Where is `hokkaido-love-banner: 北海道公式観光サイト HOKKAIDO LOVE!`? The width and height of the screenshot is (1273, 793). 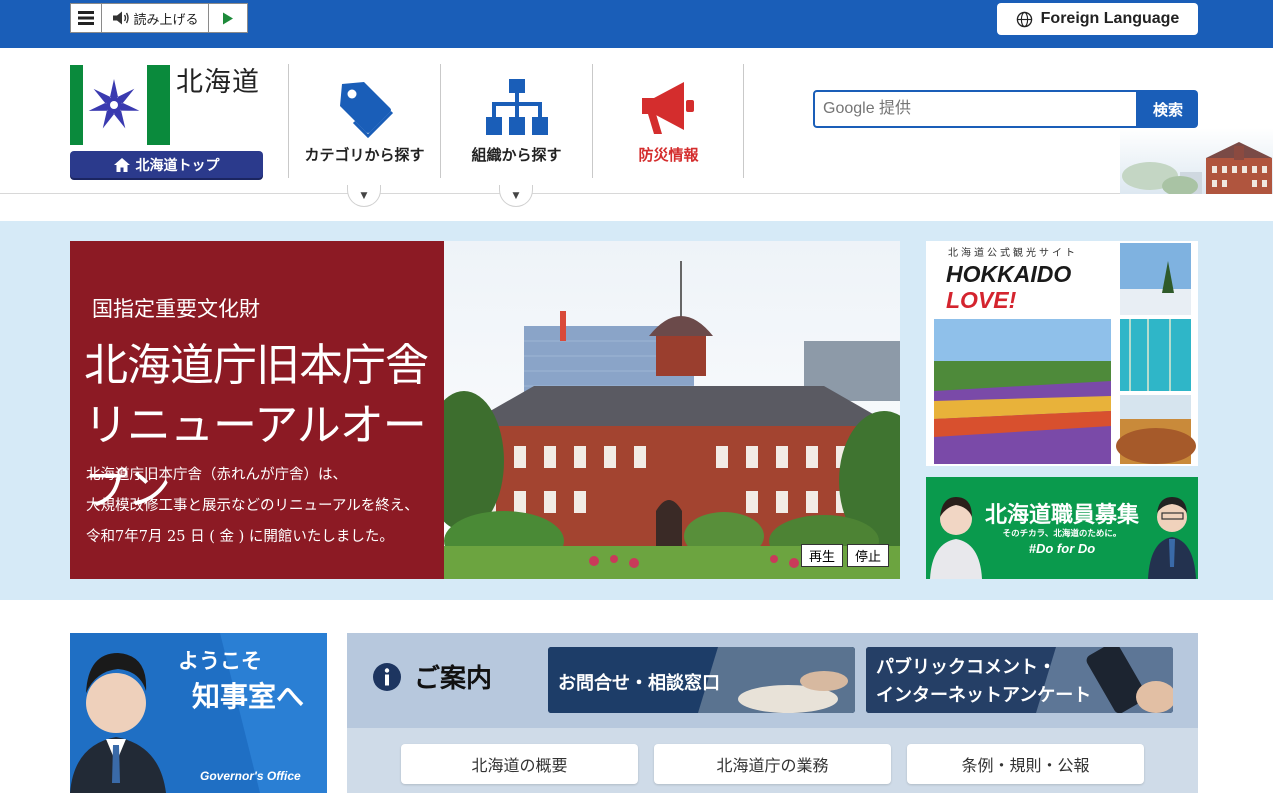
hokkaido-love-banner: 北海道公式観光サイト HOKKAIDO LOVE! is located at coordinates (1062, 353).